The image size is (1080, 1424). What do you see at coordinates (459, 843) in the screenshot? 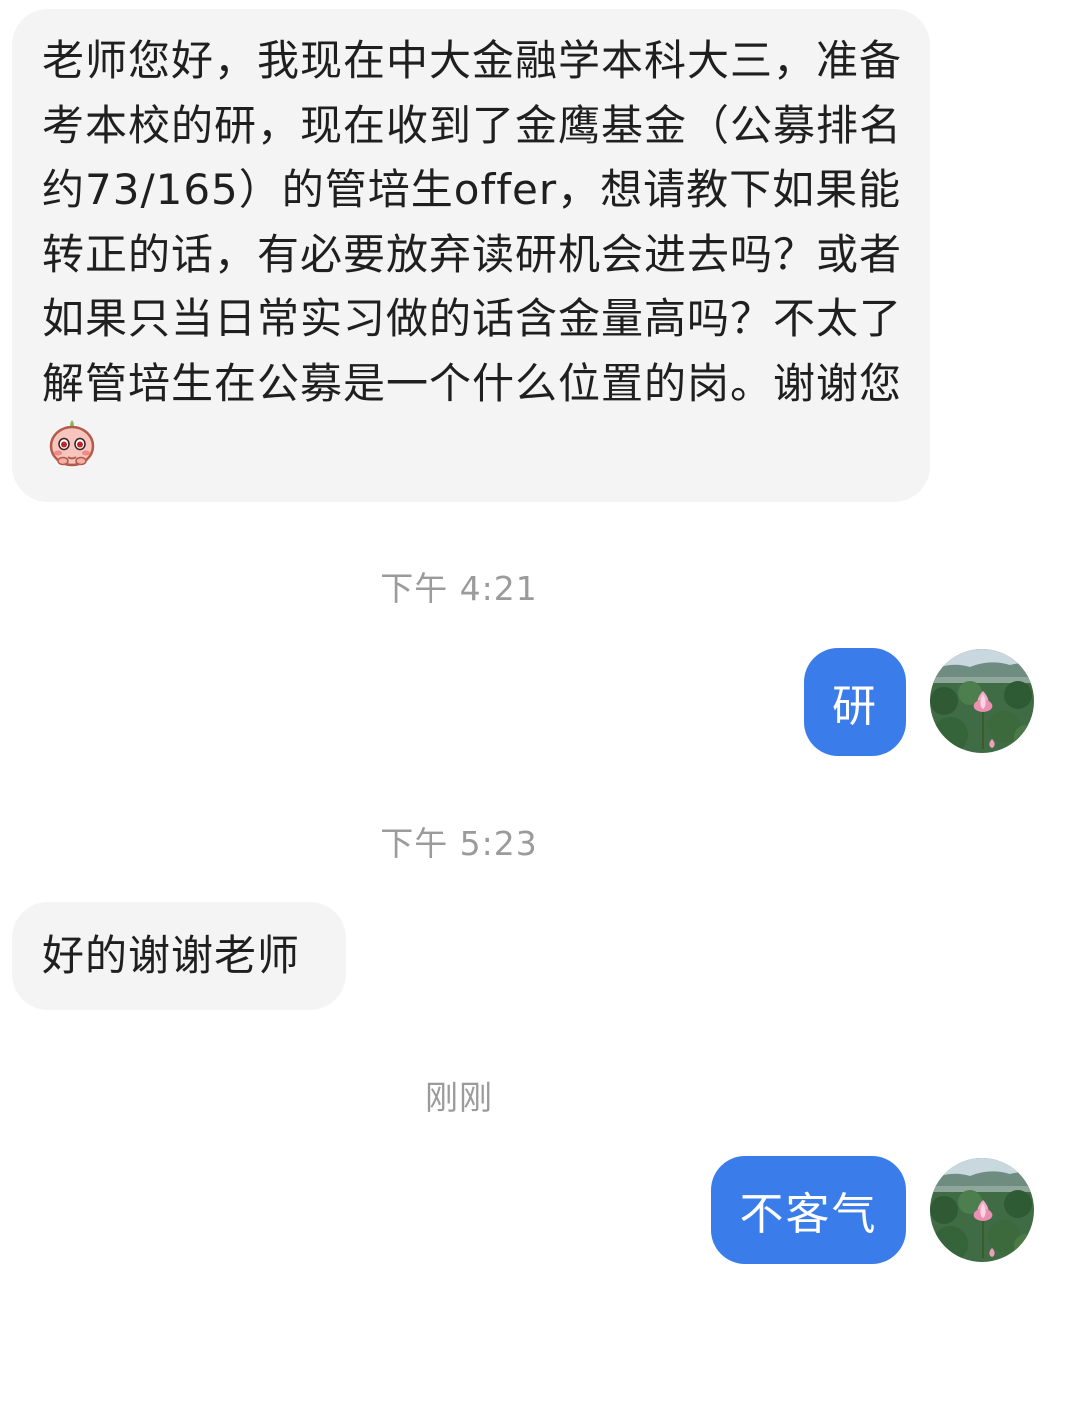
I see `message-timestamp: 下午 5:23` at bounding box center [459, 843].